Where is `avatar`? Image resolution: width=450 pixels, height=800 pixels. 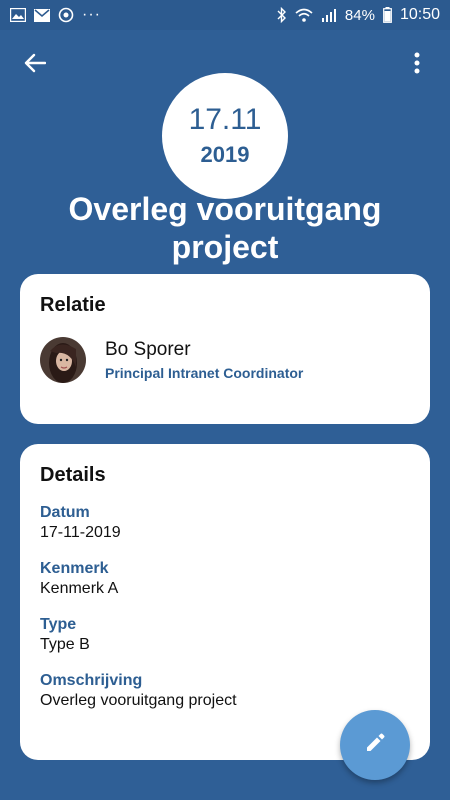 avatar is located at coordinates (63, 360).